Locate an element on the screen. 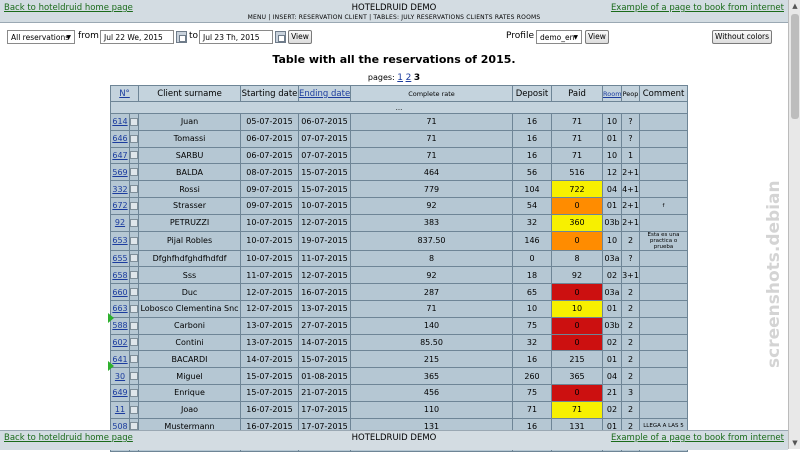 The height and width of the screenshot is (452, 800). deposit: 32 is located at coordinates (532, 342).